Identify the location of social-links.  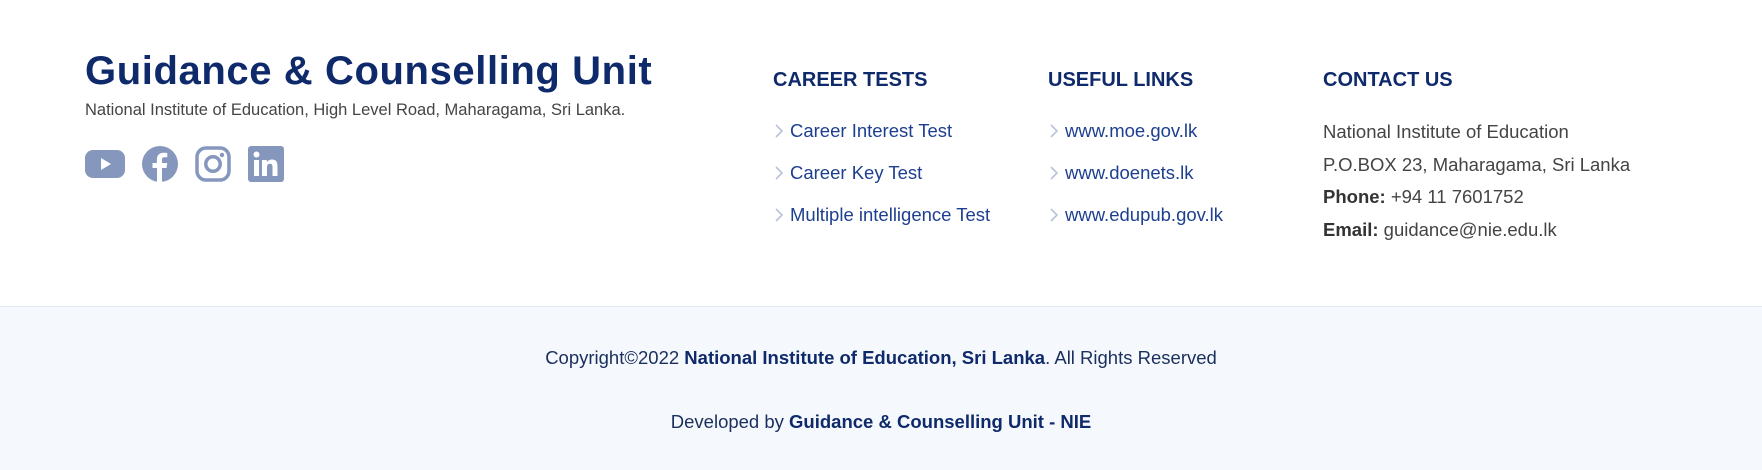
(193, 164).